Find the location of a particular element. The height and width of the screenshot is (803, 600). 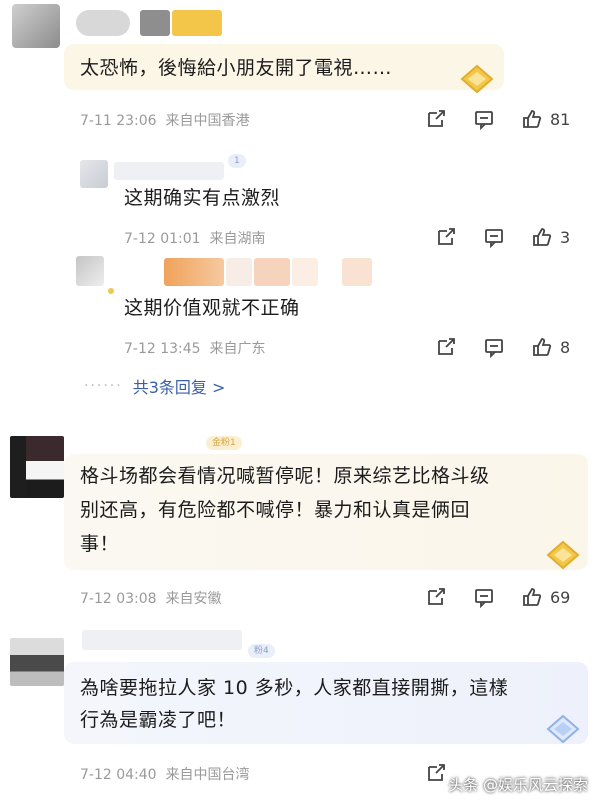

comment-text-line-1: 格斗场都会看情况喊暂停呢！原来综艺比格斗级 is located at coordinates (285, 476).